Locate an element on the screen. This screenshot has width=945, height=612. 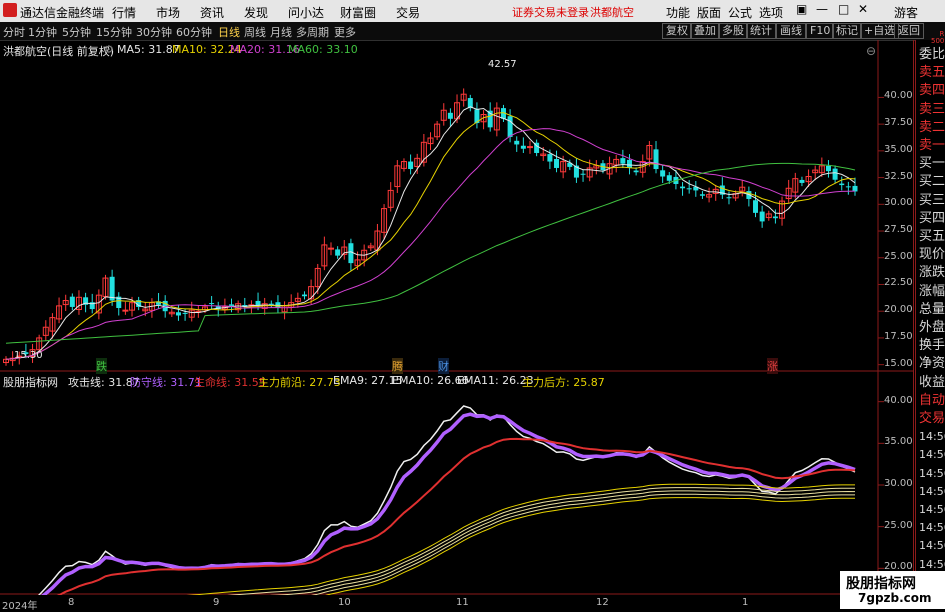
period-multi: 多周期 is located at coordinates (312, 32).